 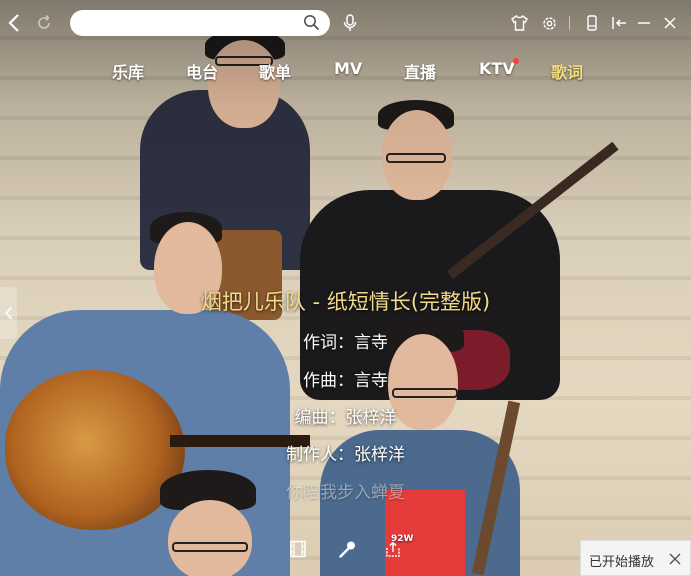 I want to click on minimize-icon, so click(x=644, y=23).